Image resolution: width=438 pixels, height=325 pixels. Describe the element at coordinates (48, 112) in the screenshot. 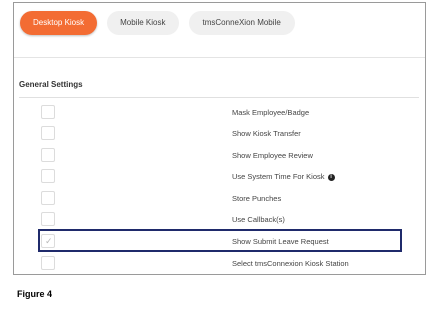

I see `mask-employee-badge-checkbox` at that location.